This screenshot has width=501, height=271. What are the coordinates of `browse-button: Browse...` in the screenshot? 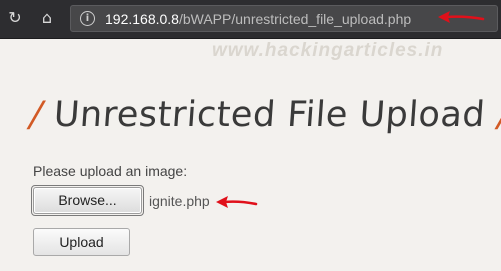 It's located at (87, 200).